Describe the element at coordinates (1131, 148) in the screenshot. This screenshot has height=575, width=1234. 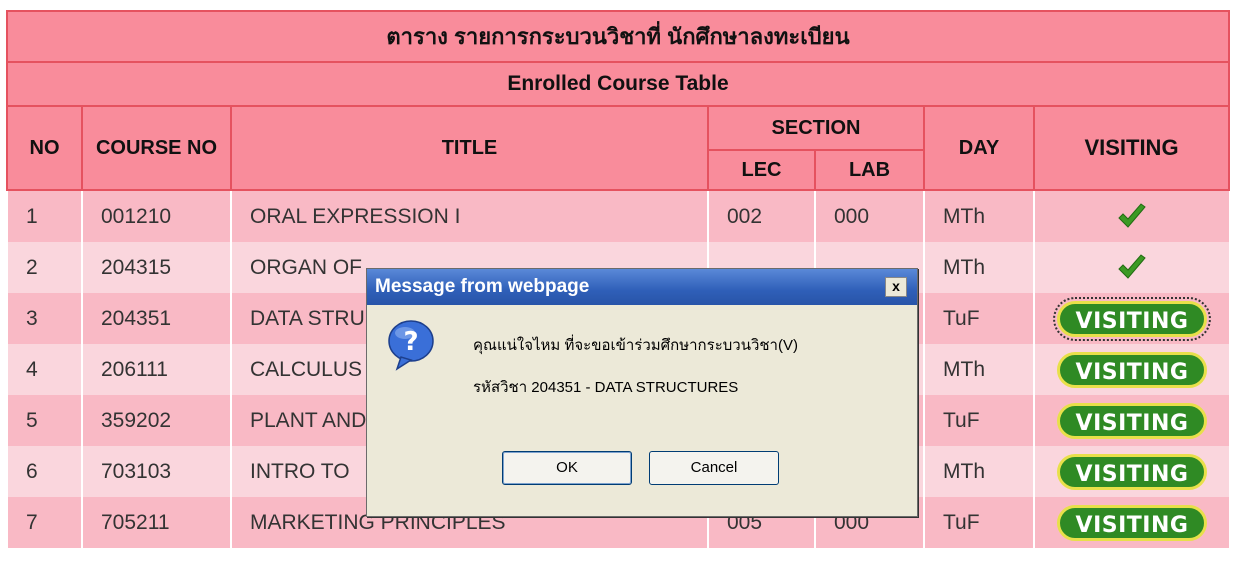
I see `header-visiting: VISITING` at that location.